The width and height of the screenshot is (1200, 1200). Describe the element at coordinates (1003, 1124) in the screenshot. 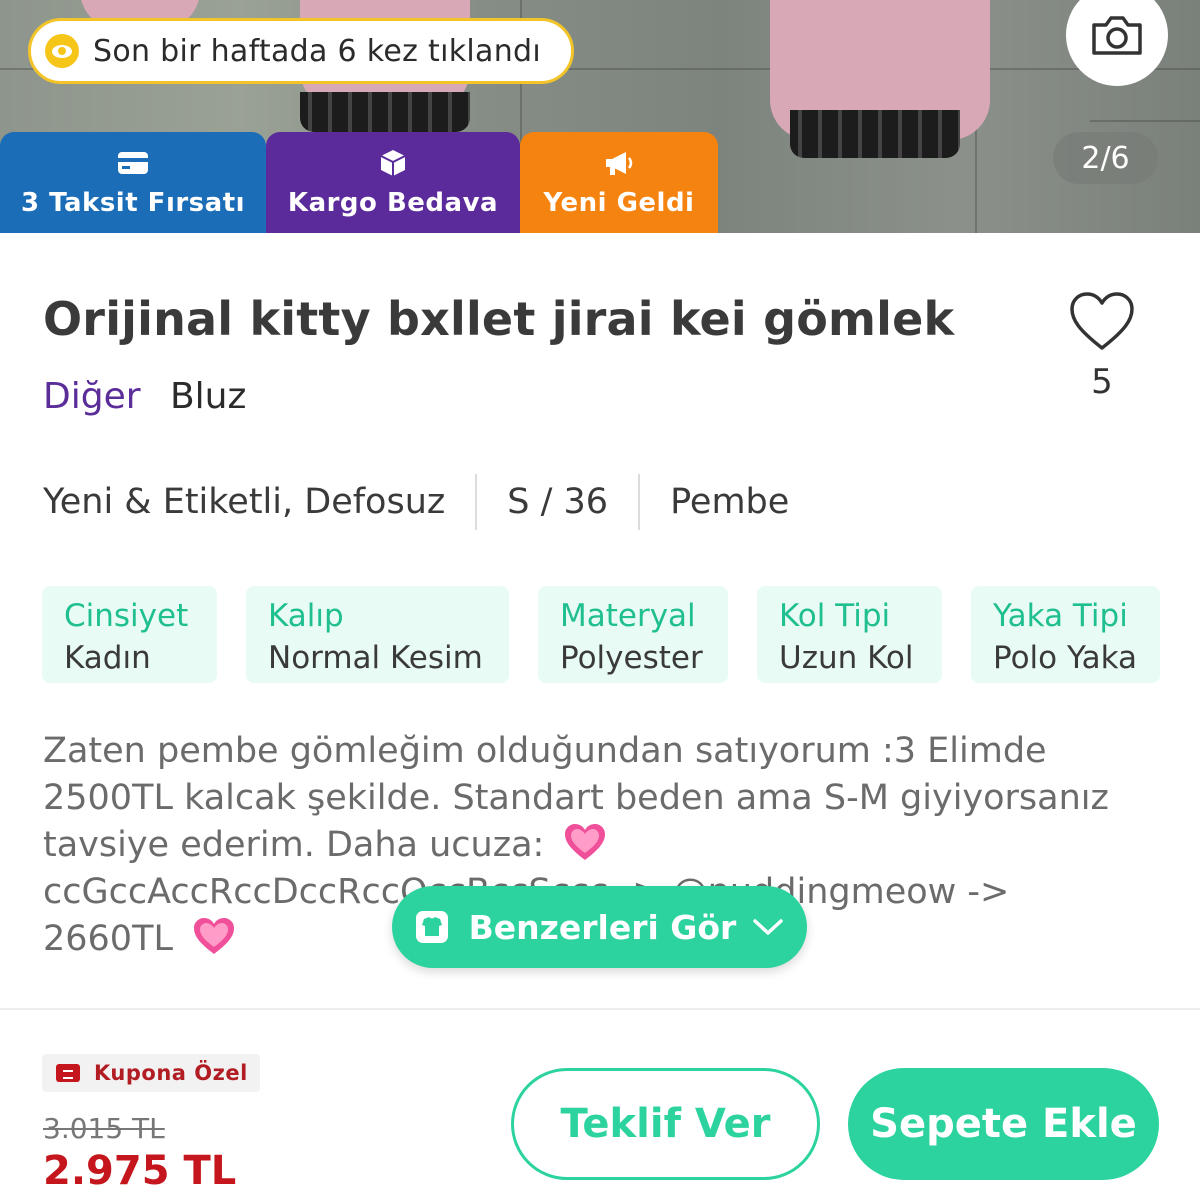

I see `add-to-cart-button: Sepete Ekle` at that location.